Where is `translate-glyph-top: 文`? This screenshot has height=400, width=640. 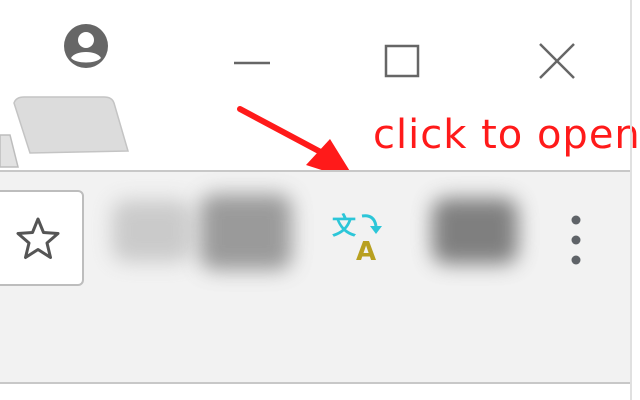 translate-glyph-top: 文 is located at coordinates (344, 226).